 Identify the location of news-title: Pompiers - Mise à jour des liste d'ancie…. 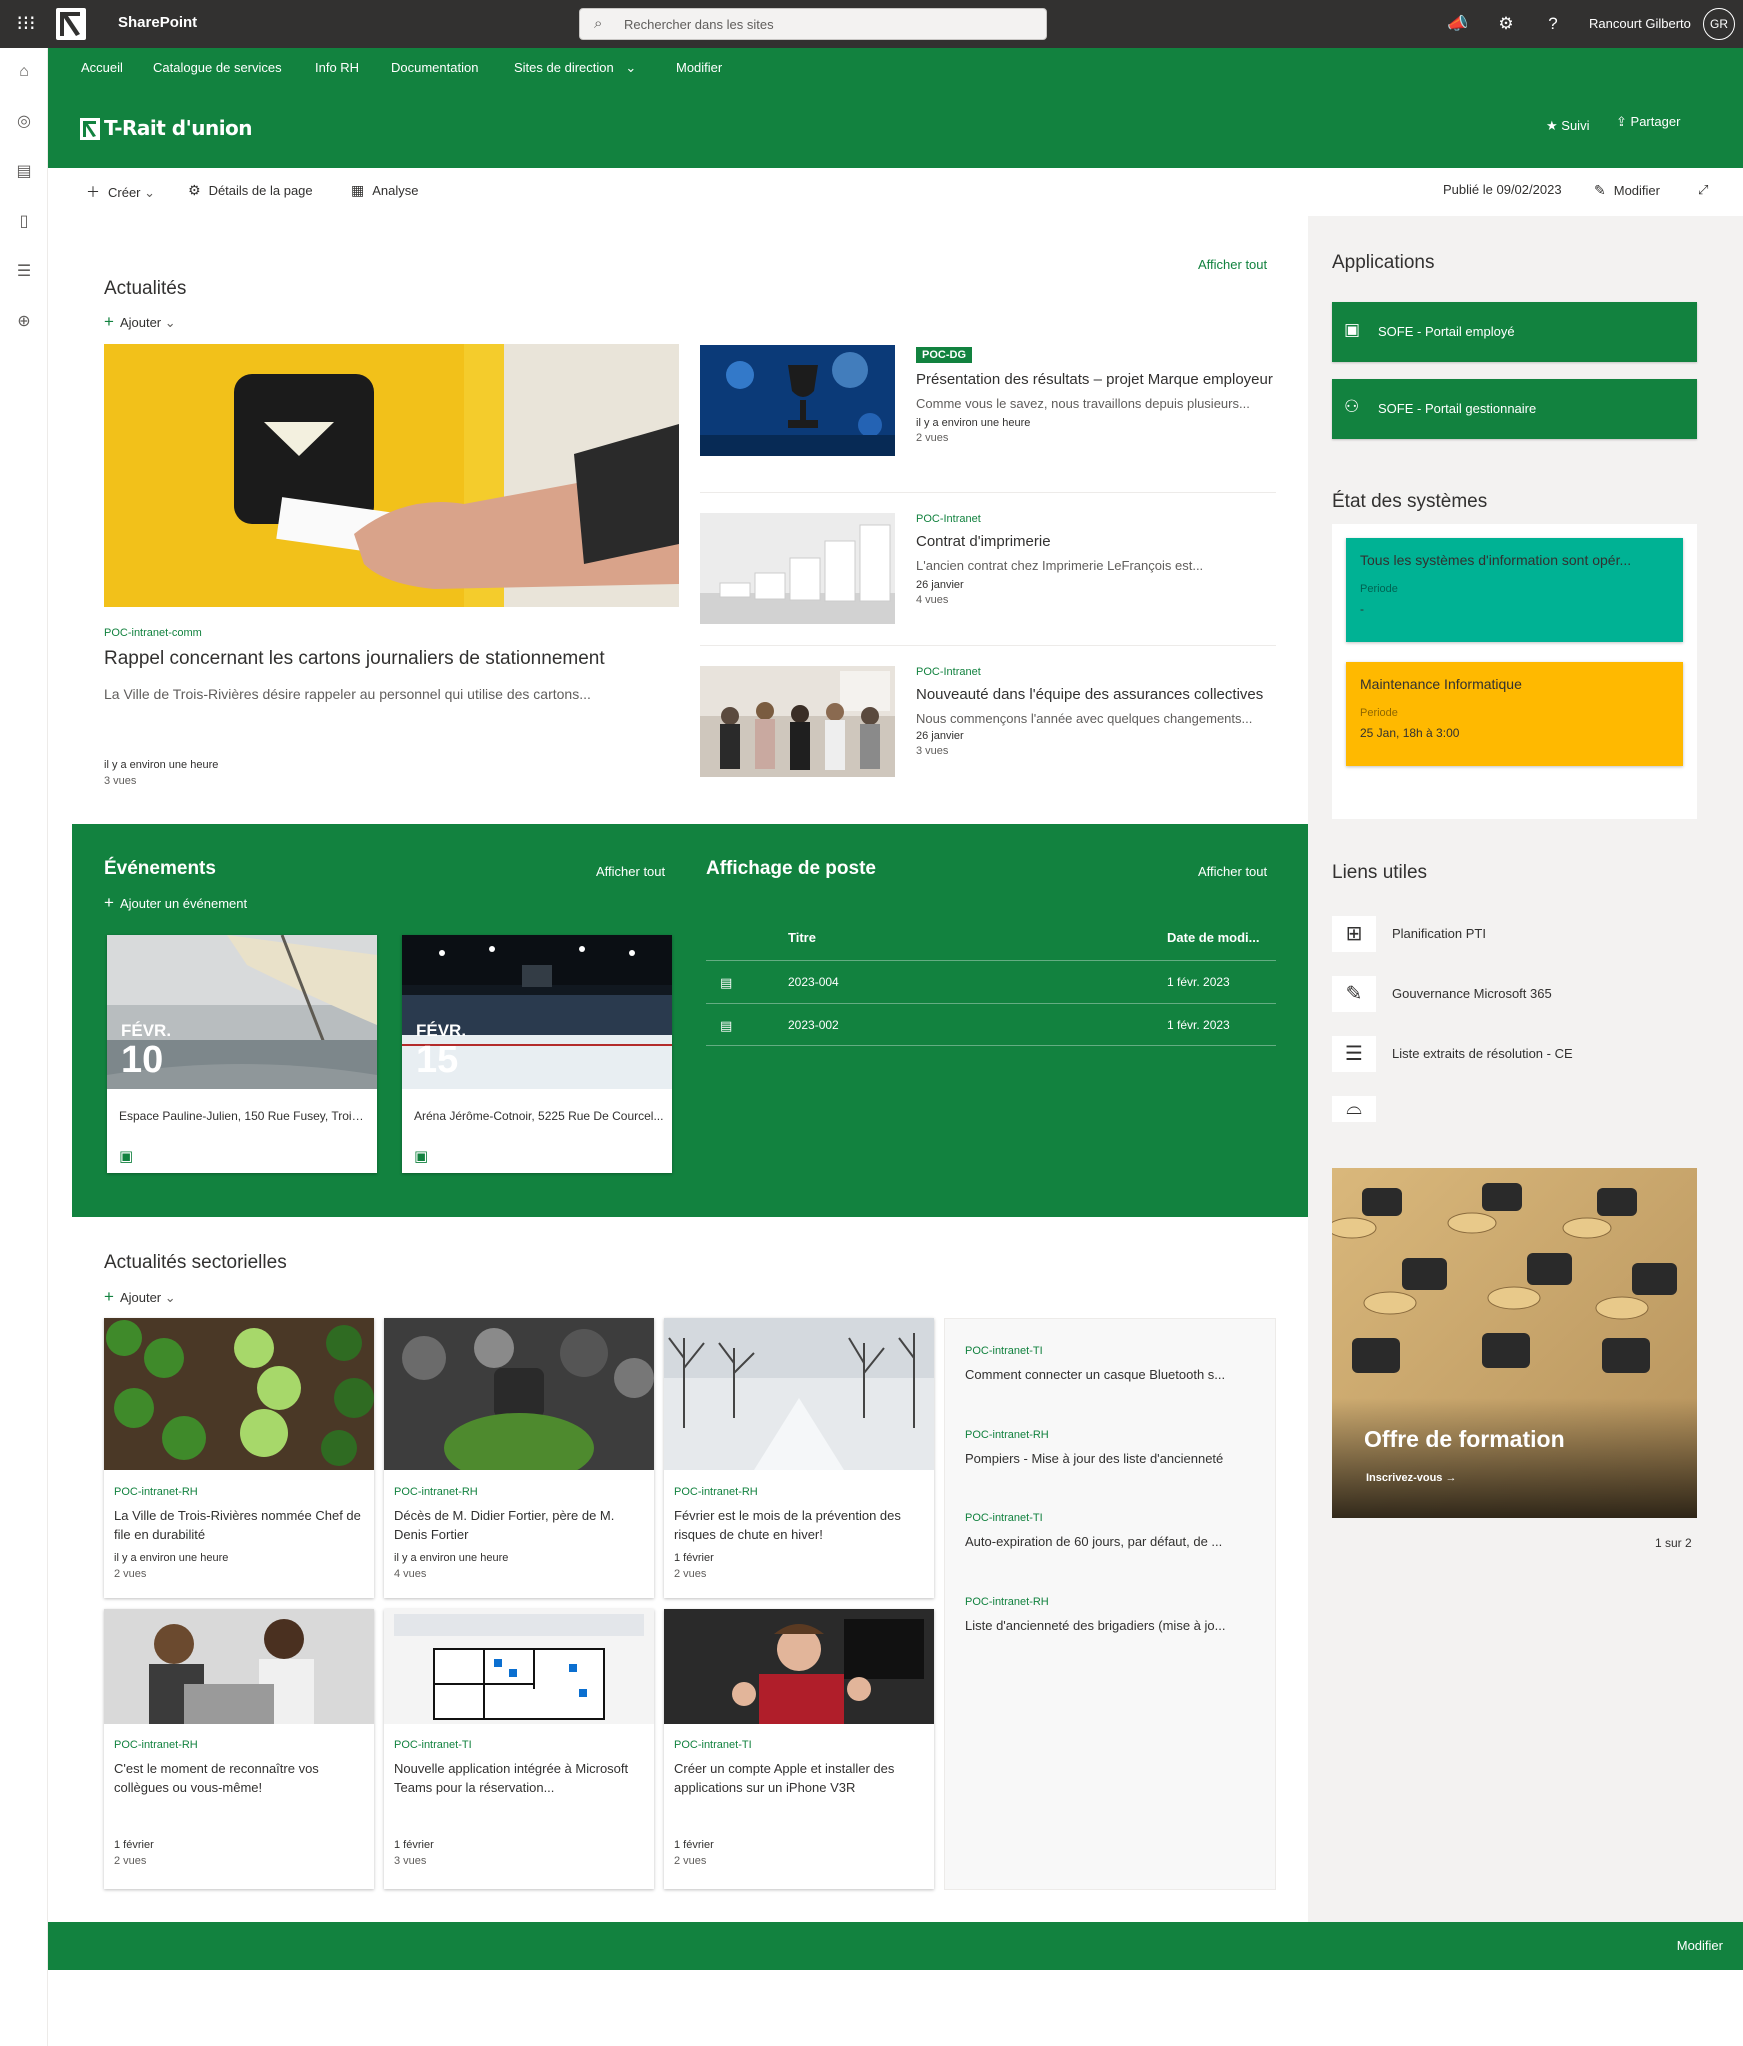
(1115, 1458).